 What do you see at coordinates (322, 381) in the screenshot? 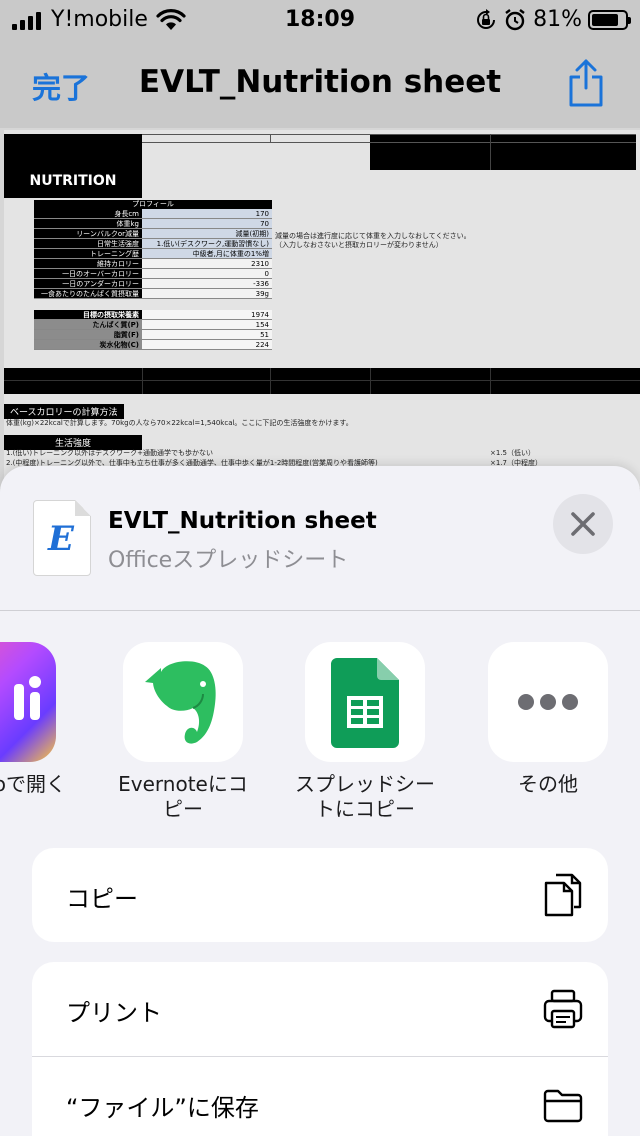
I see `sheet-black-band` at bounding box center [322, 381].